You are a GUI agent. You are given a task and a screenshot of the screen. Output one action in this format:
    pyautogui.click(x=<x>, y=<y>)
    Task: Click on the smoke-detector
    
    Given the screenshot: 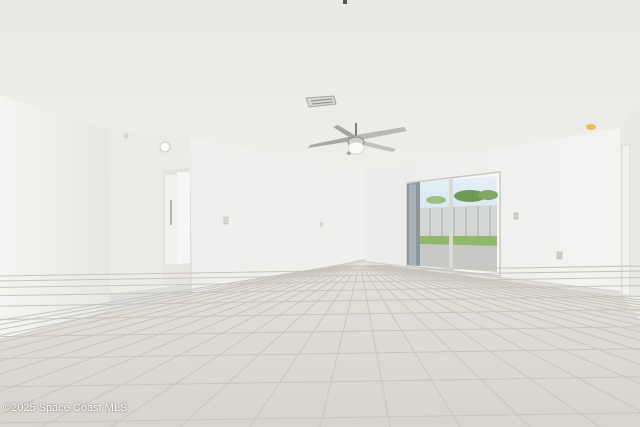 What is the action you would take?
    pyautogui.click(x=591, y=127)
    